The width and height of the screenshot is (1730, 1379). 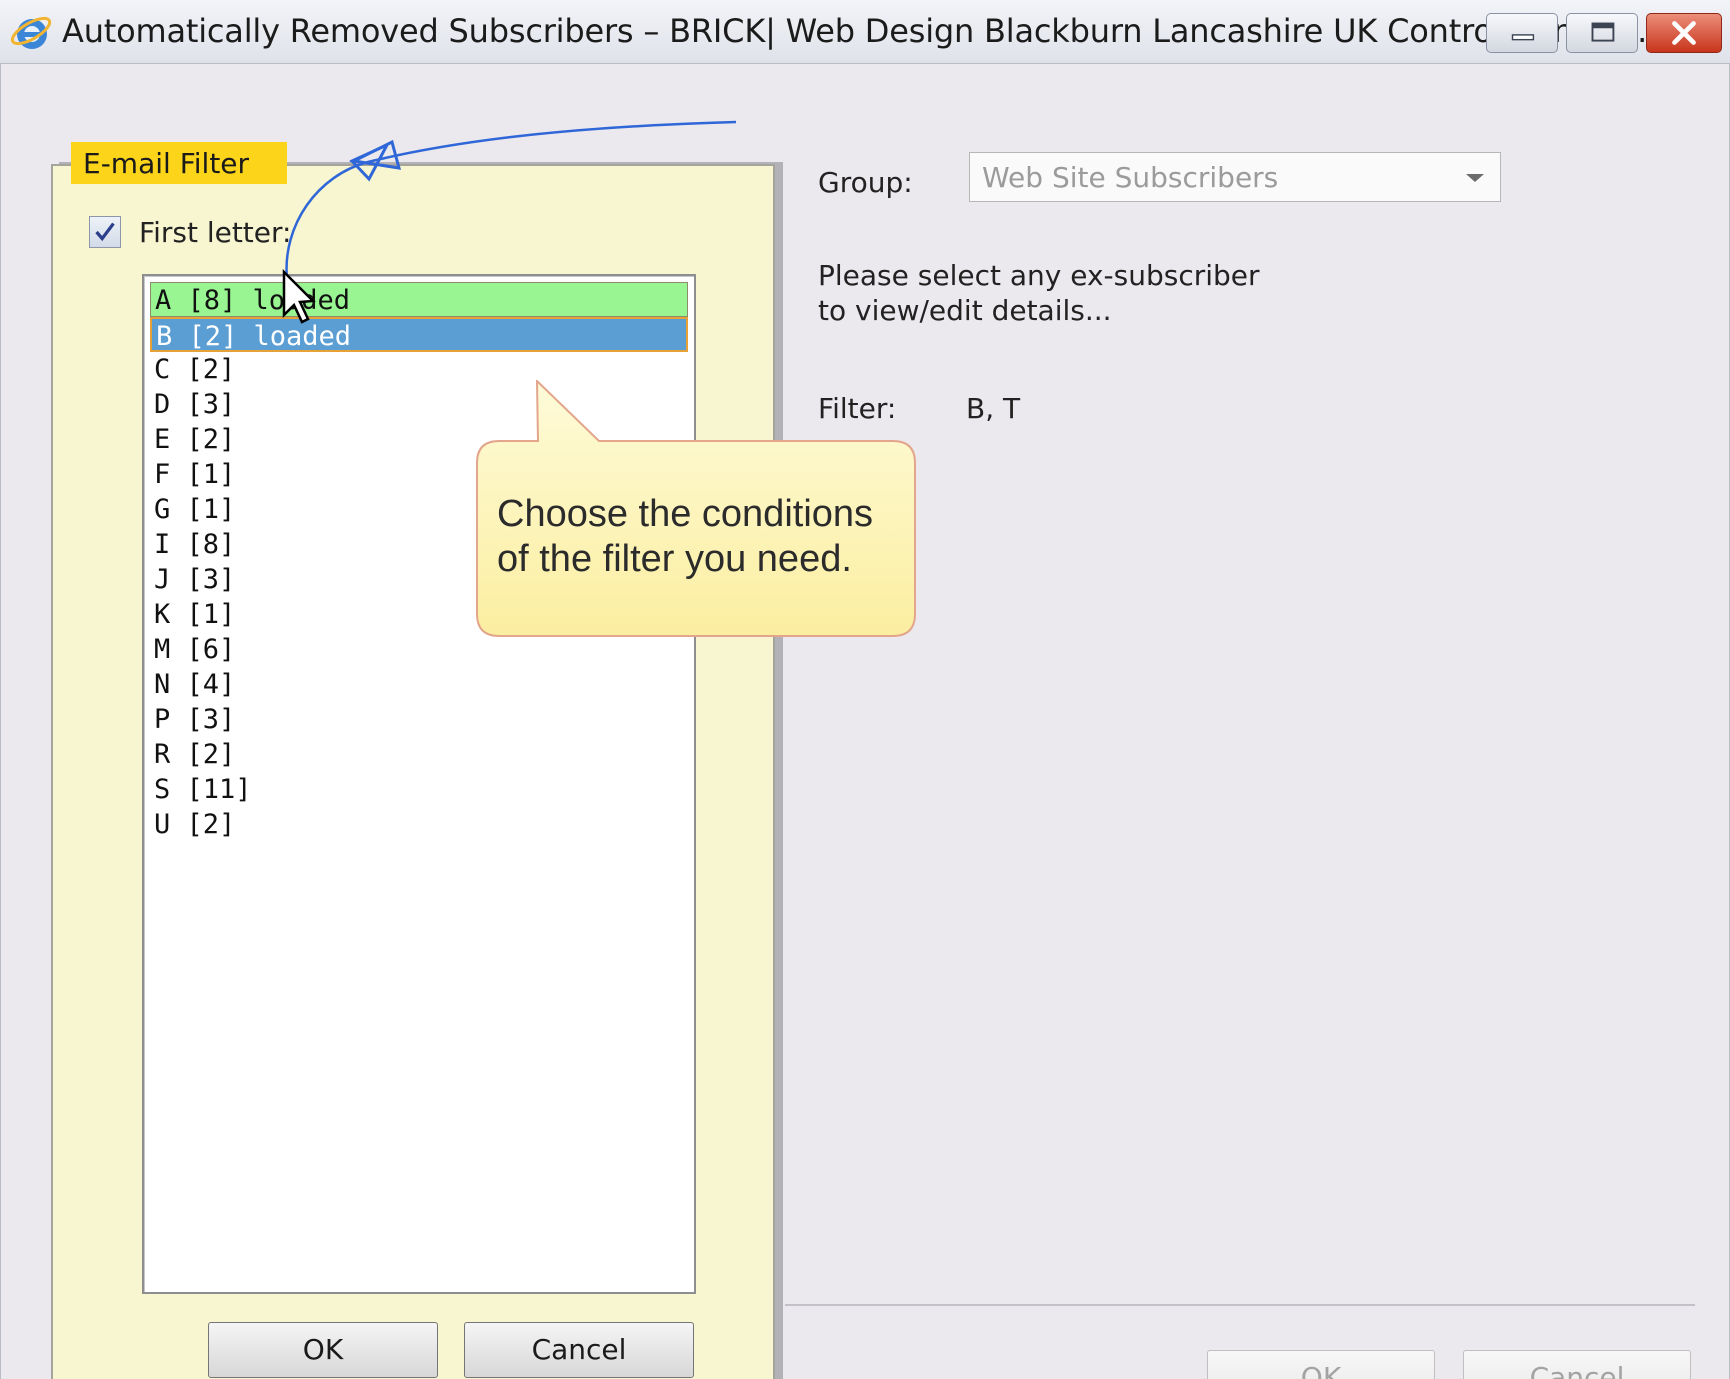 I want to click on checkmark-icon, so click(x=105, y=232).